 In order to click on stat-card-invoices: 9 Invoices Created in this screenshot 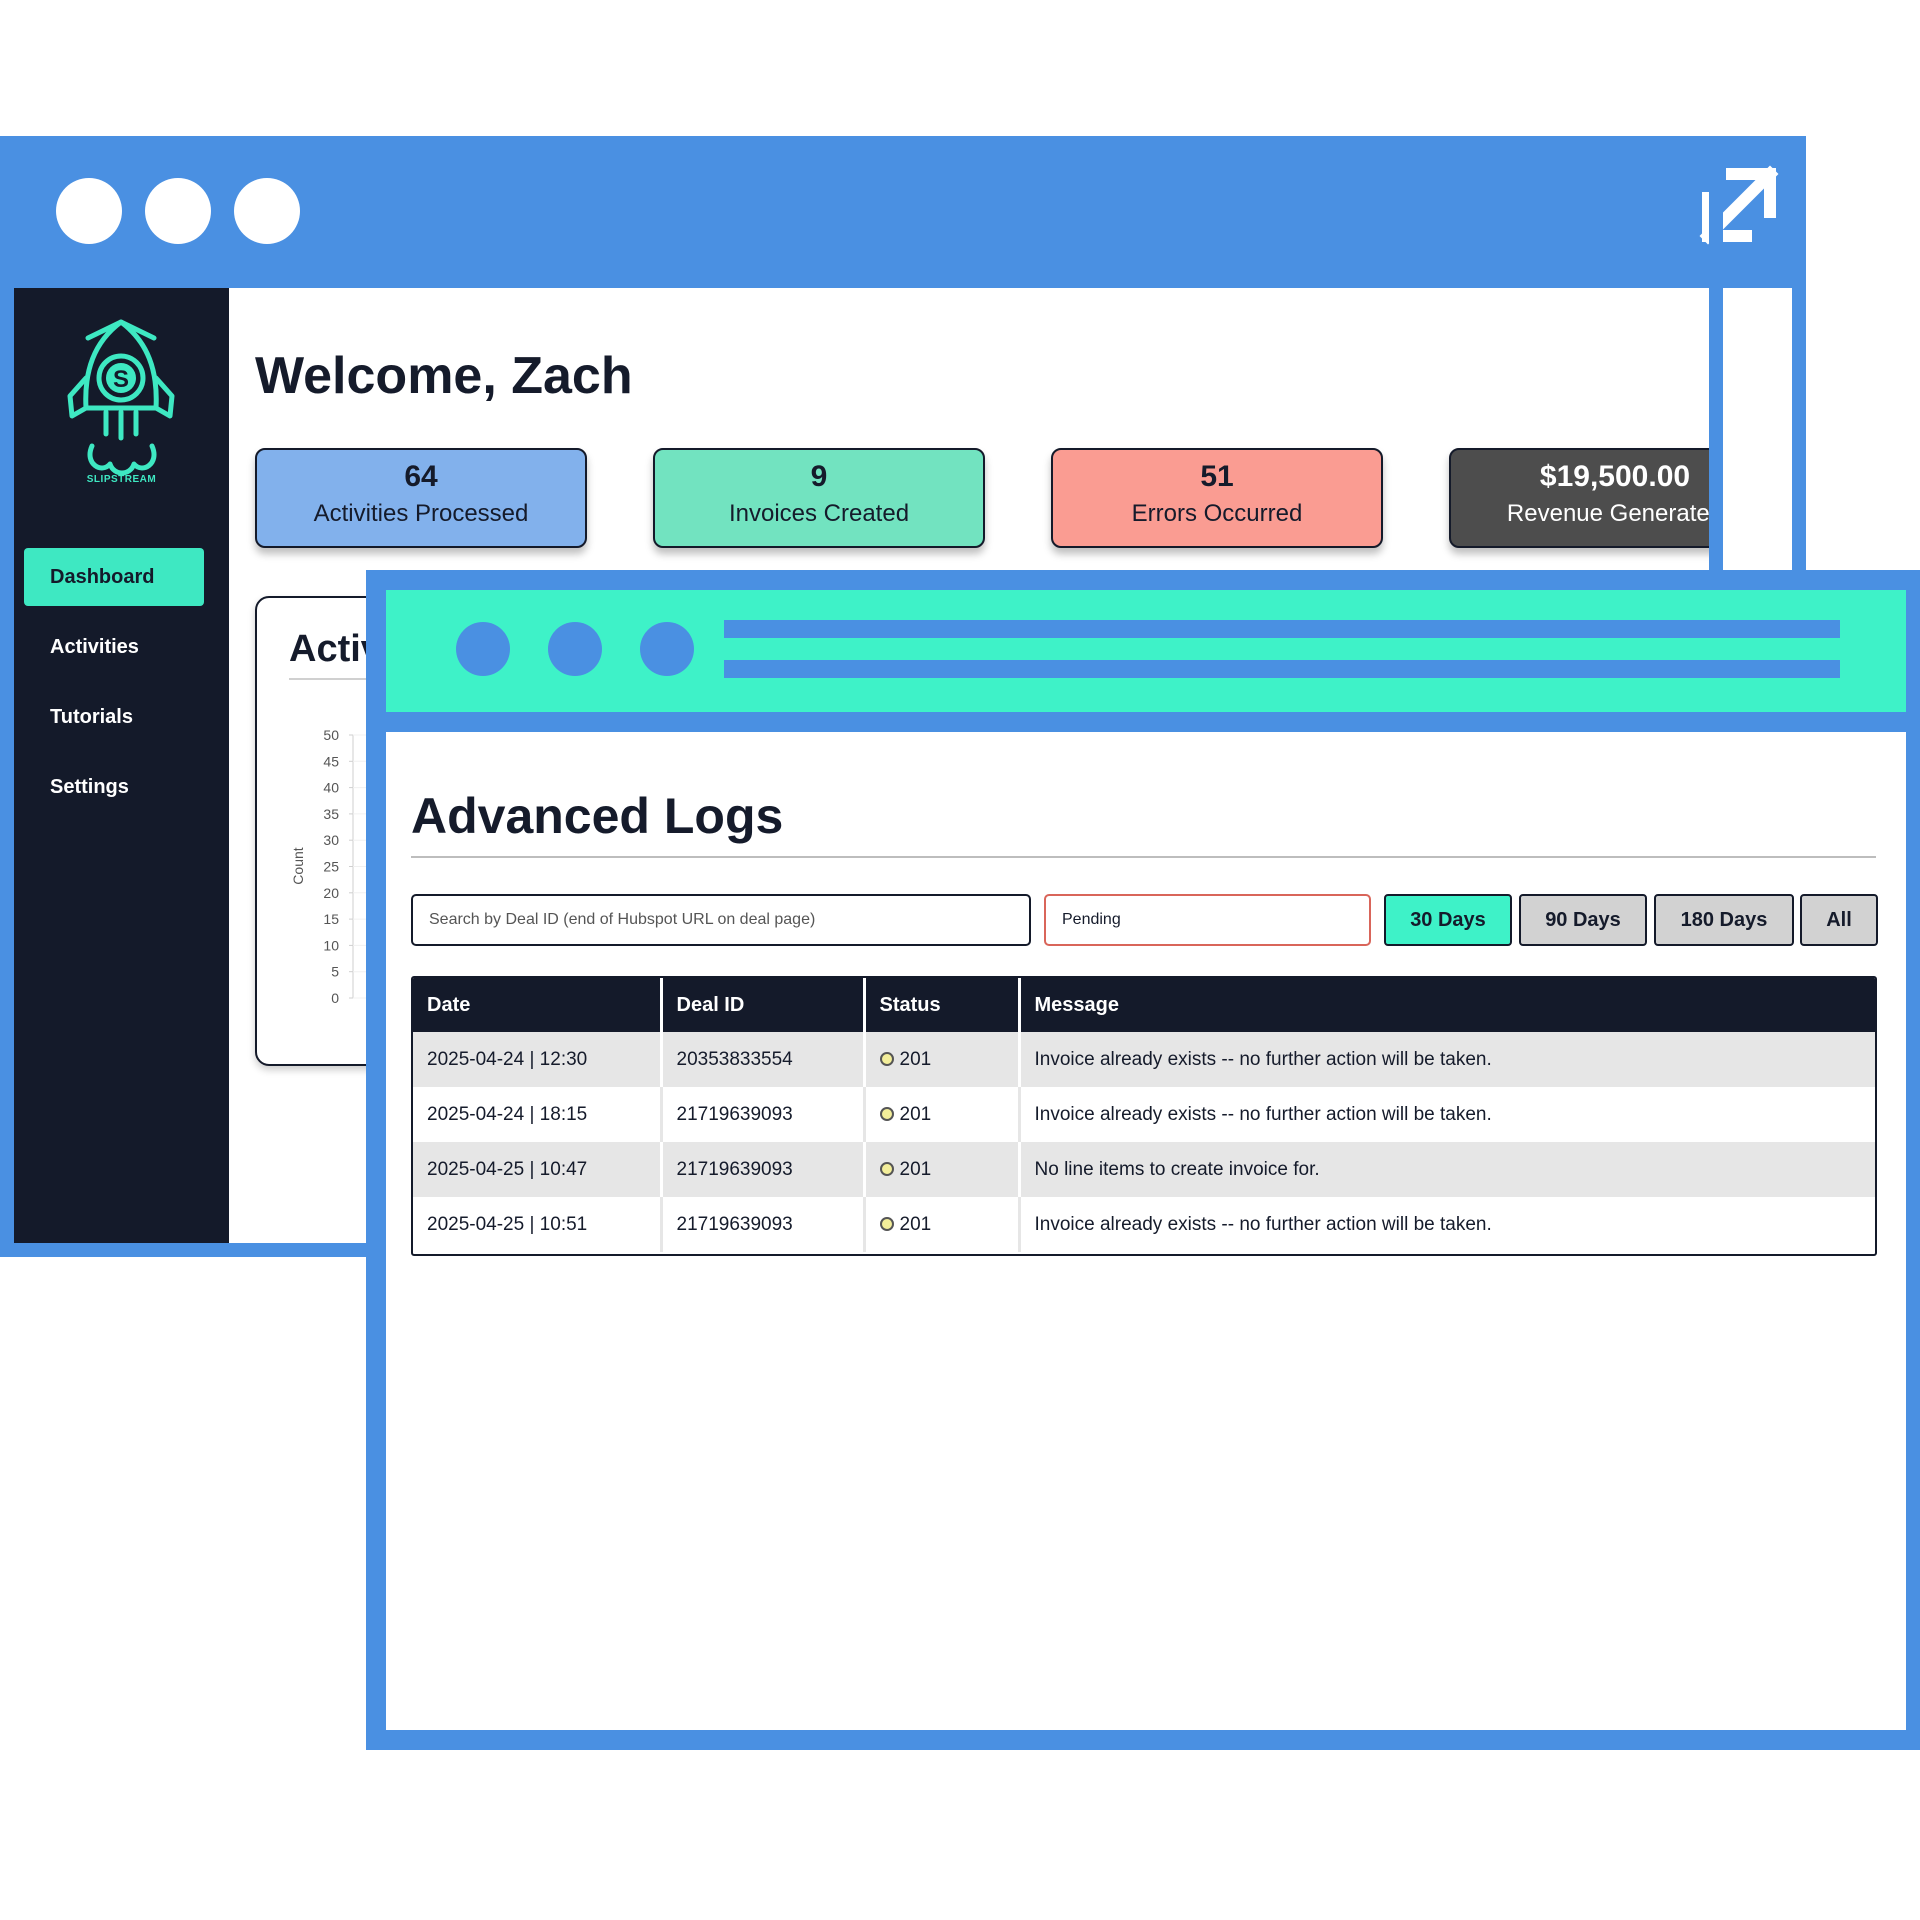, I will do `click(819, 498)`.